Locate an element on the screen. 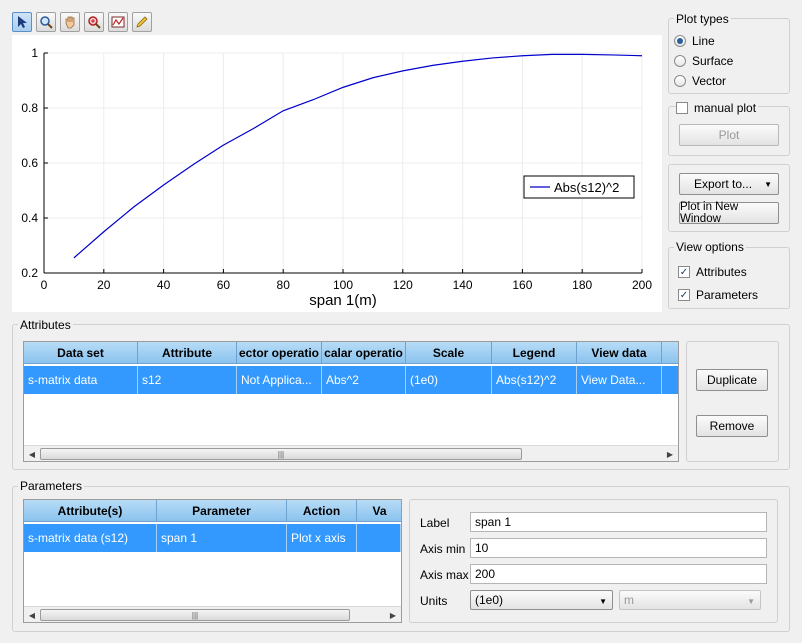 This screenshot has width=802, height=643. radio-vector-label: Vector is located at coordinates (709, 81).